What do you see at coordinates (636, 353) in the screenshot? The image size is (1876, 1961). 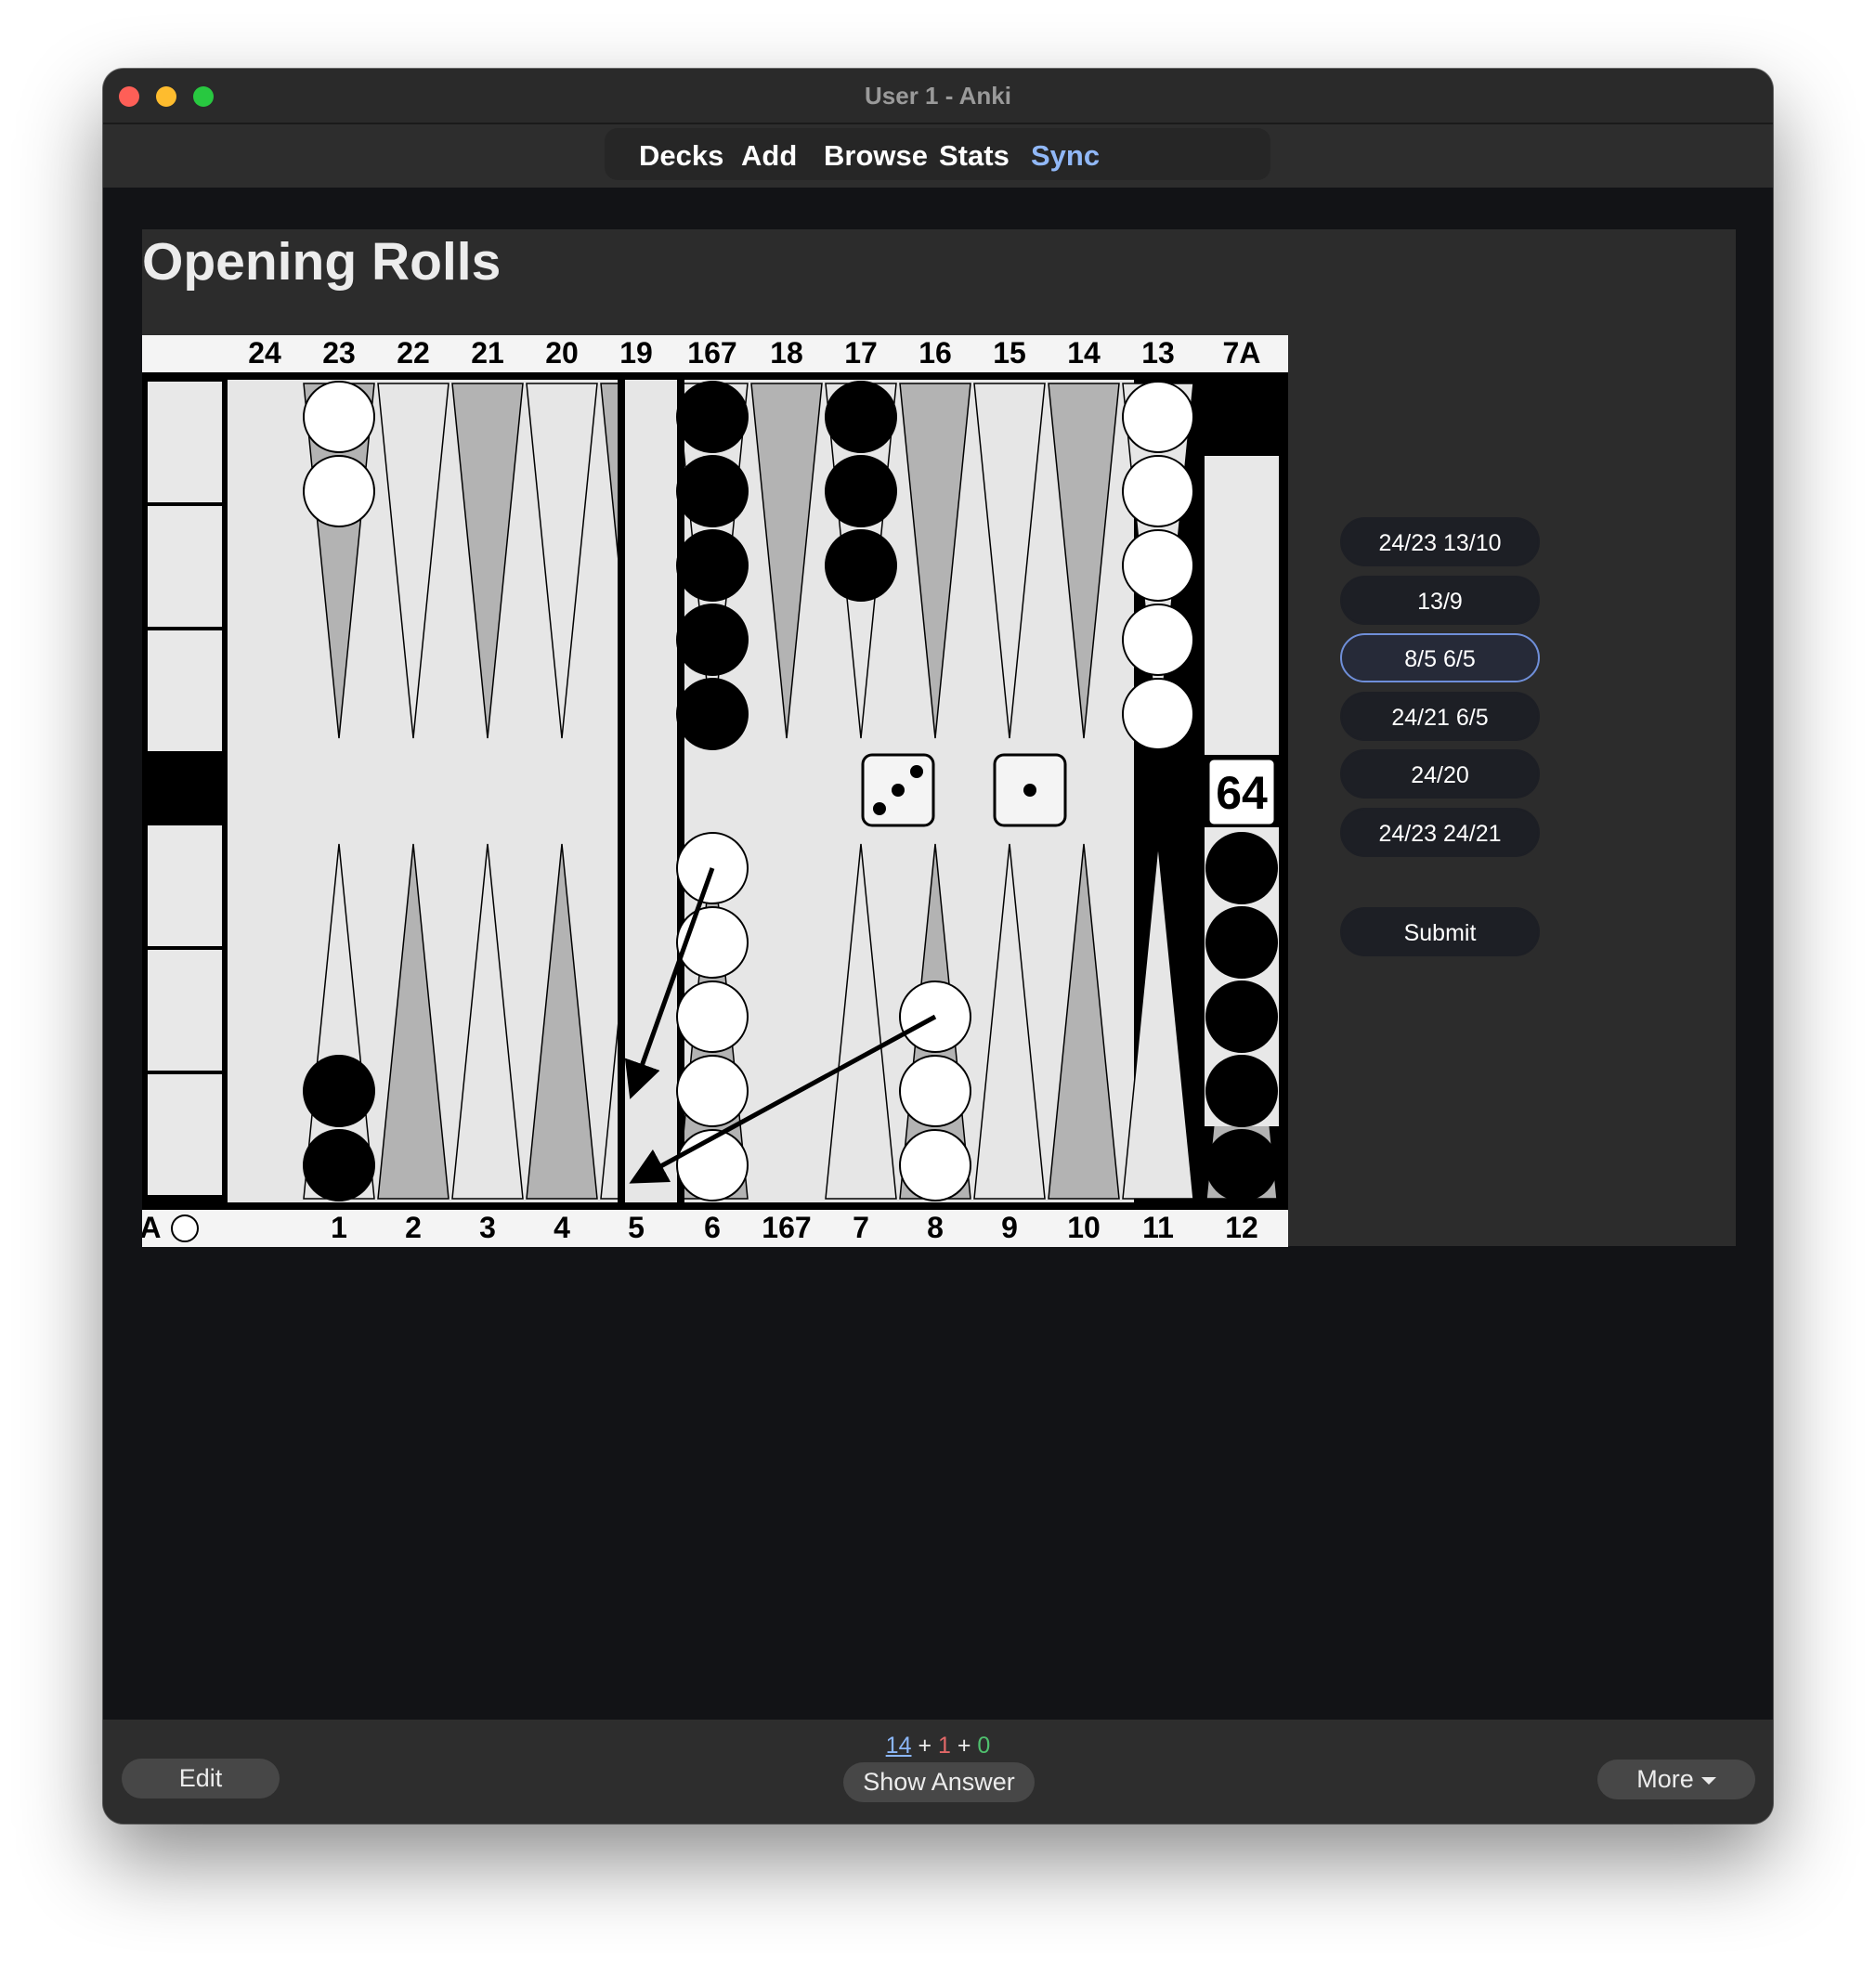 I see `top-label: 19` at bounding box center [636, 353].